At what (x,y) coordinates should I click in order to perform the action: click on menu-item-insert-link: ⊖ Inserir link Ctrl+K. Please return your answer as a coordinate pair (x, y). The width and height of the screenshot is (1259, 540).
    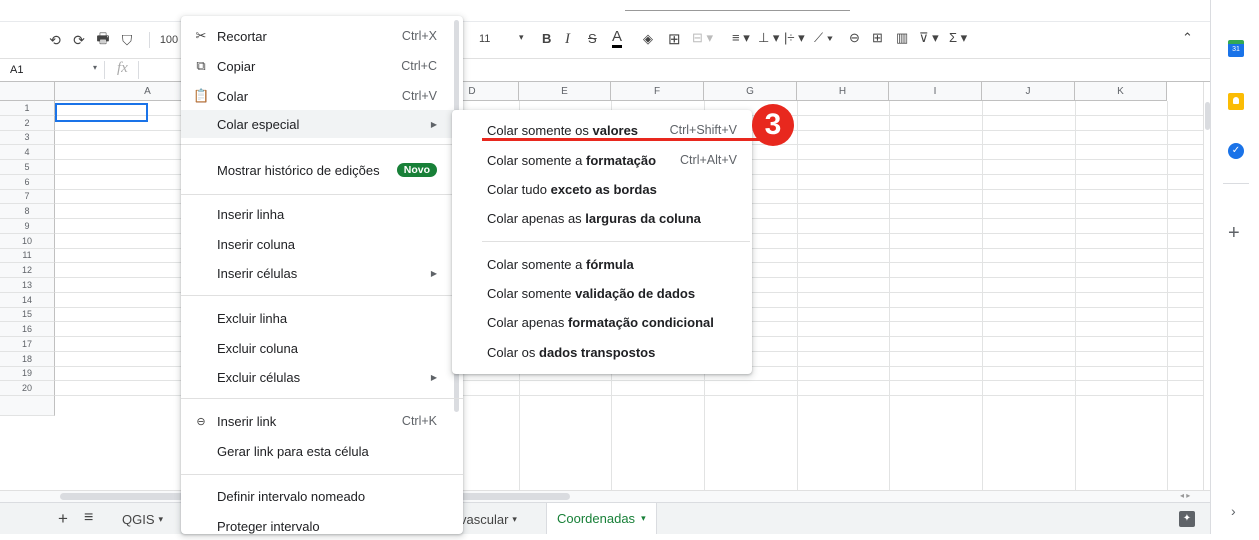
    Looking at the image, I should click on (322, 421).